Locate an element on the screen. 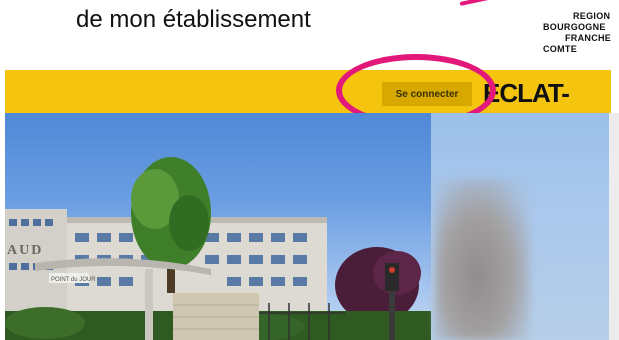 This screenshot has width=619, height=340. logo-pink-stroke is located at coordinates (496, 3).